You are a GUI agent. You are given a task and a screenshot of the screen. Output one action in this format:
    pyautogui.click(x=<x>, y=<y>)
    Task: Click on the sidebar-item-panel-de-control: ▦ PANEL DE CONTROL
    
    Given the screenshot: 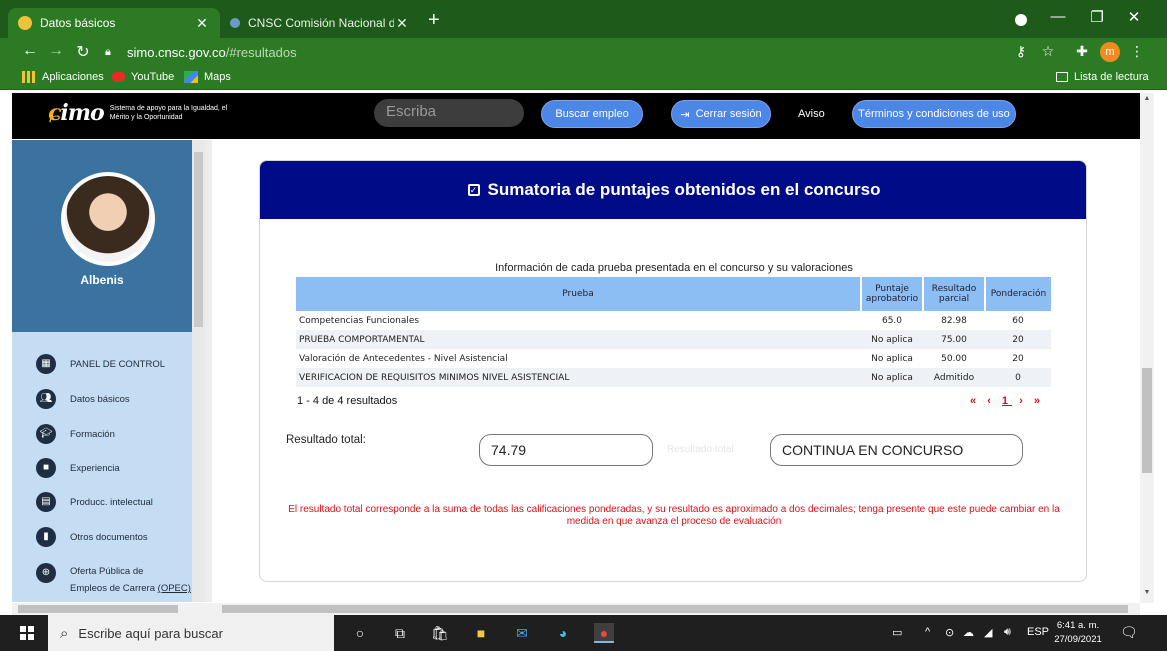 What is the action you would take?
    pyautogui.click(x=100, y=364)
    